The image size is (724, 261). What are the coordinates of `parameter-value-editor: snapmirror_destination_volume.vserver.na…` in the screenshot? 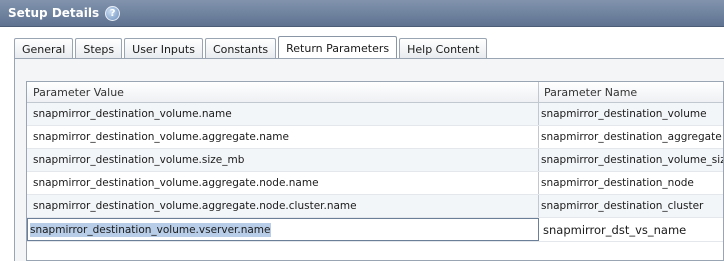 It's located at (283, 229).